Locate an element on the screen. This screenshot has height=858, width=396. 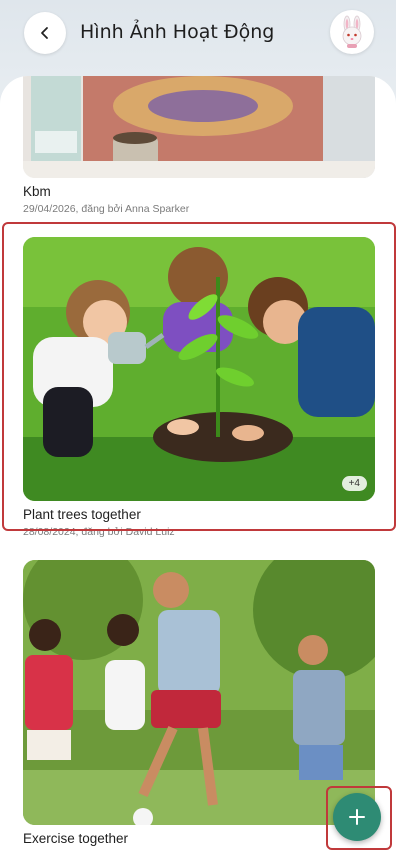
list-item: Kbm 29/04/2026, đăng bởi Anna Sparker is located at coordinates (199, 145).